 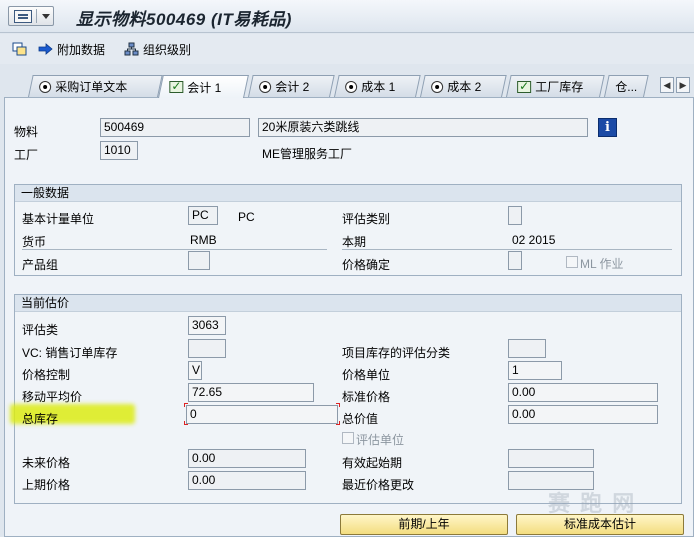 What do you see at coordinates (348, 193) in the screenshot?
I see `general-data-title: 一般数据` at bounding box center [348, 193].